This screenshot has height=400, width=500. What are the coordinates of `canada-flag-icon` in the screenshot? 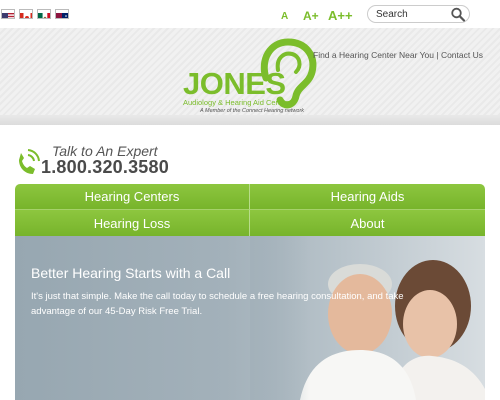 It's located at (26, 14).